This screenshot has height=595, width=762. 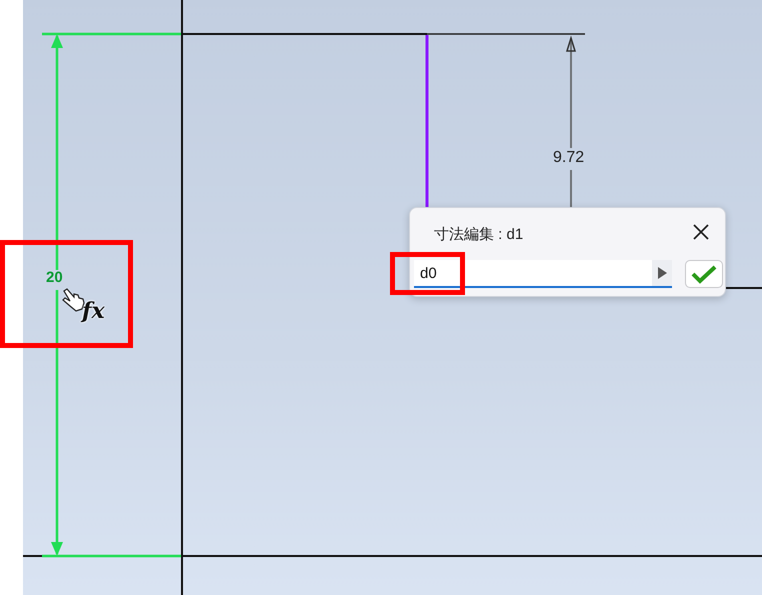 I want to click on formula-cursor-label: fx, so click(x=93, y=311).